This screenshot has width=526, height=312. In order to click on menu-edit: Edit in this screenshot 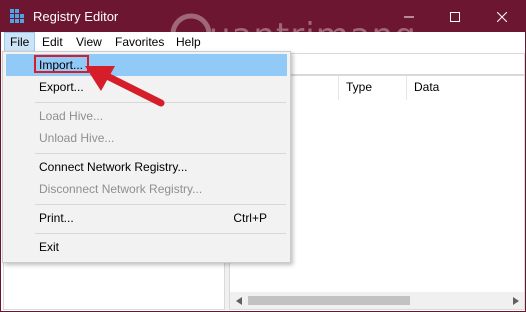, I will do `click(52, 42)`.